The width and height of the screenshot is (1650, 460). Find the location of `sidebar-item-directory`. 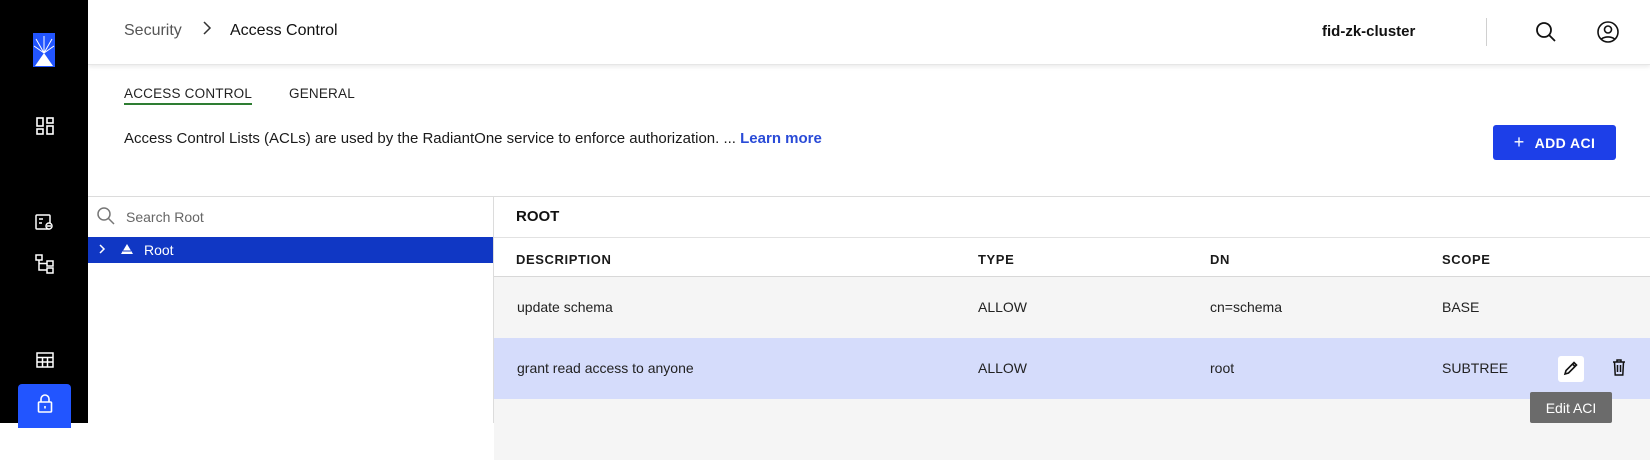

sidebar-item-directory is located at coordinates (44, 225).